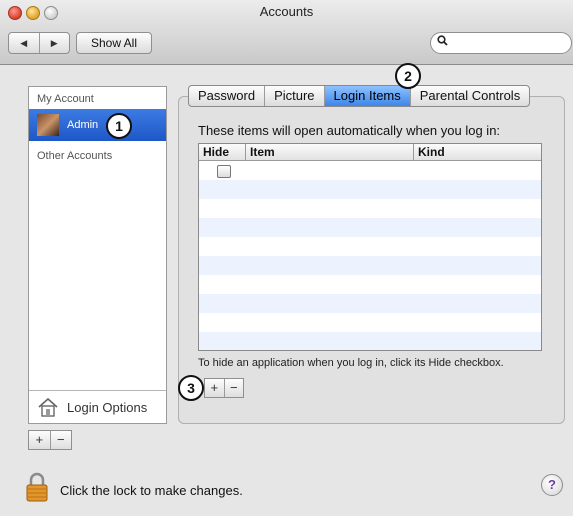 The height and width of the screenshot is (516, 573). Describe the element at coordinates (216, 152) in the screenshot. I see `column-hide: Hide` at that location.